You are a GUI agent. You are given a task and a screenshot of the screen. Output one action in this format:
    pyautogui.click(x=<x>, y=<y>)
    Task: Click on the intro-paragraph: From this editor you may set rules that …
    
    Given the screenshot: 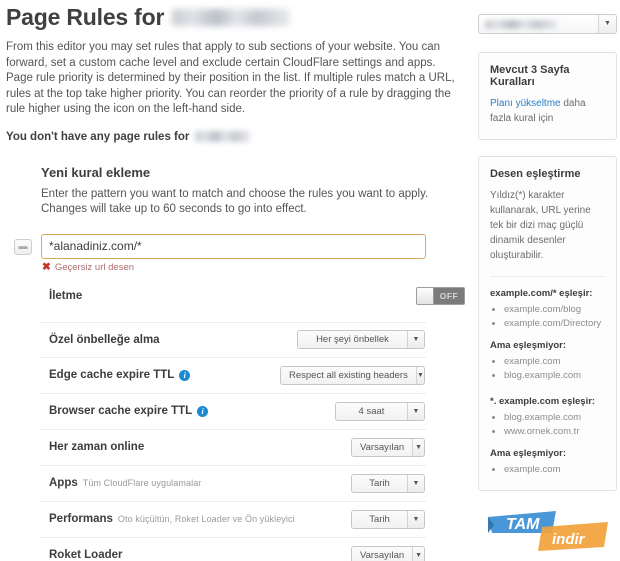 What is the action you would take?
    pyautogui.click(x=230, y=78)
    